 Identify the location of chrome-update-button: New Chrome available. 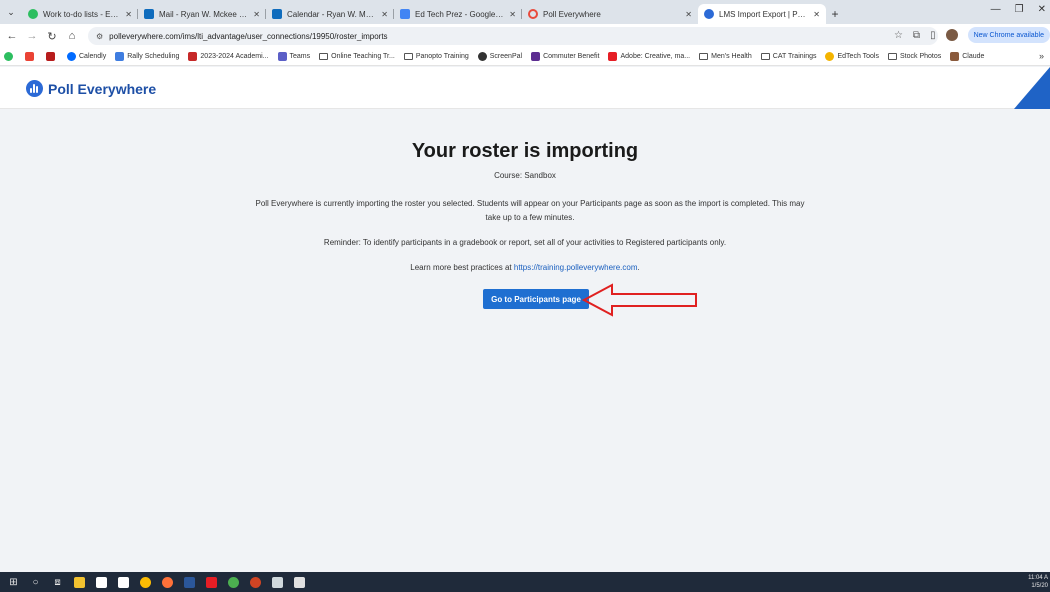
(1008, 35).